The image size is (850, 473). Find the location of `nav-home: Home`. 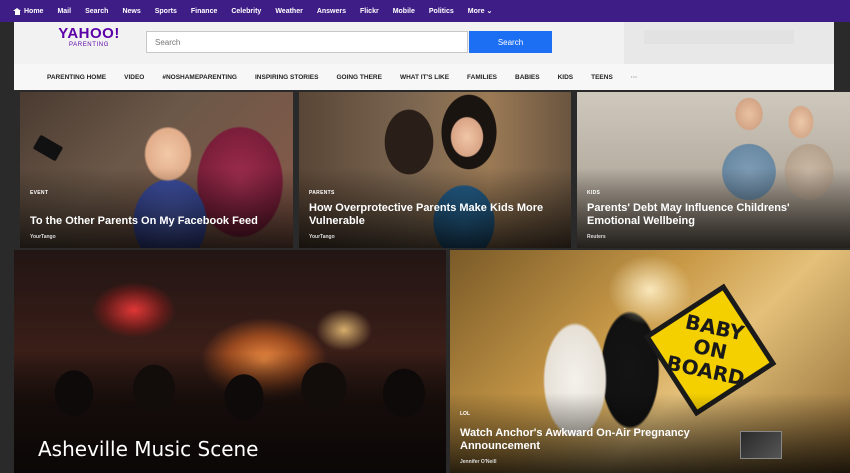

nav-home: Home is located at coordinates (28, 11).